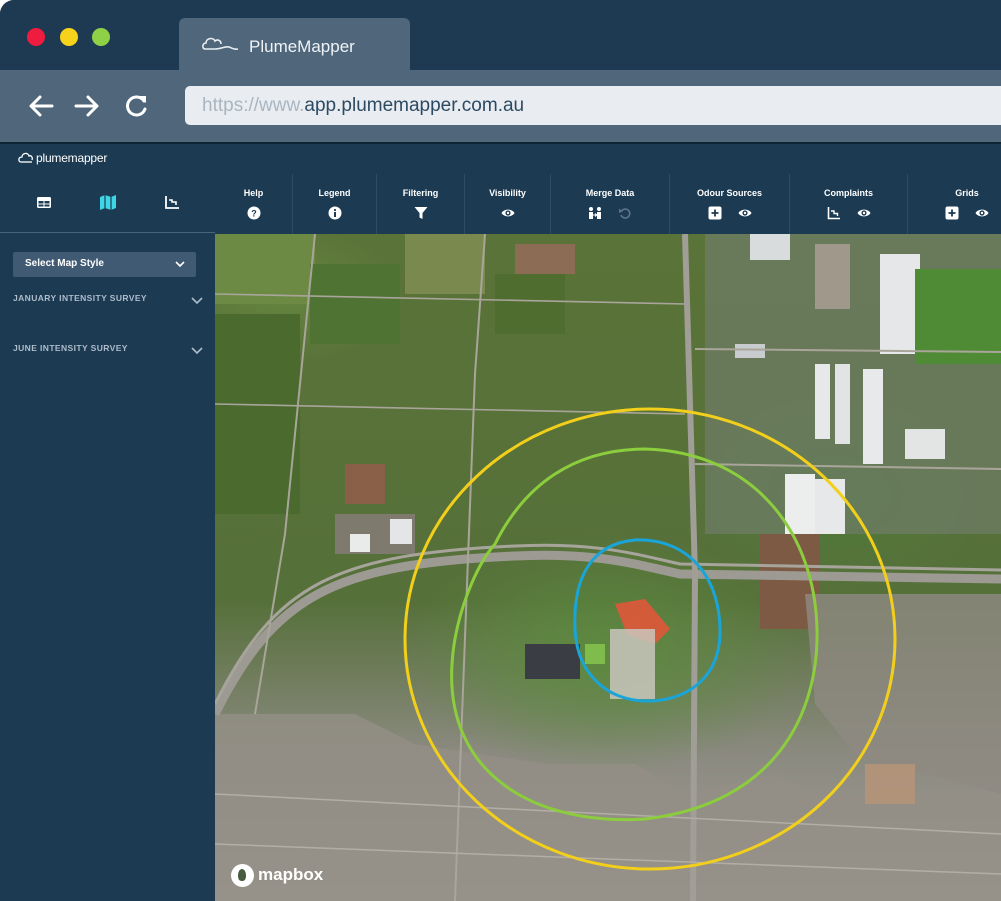  Describe the element at coordinates (36, 37) in the screenshot. I see `close-window-button` at that location.